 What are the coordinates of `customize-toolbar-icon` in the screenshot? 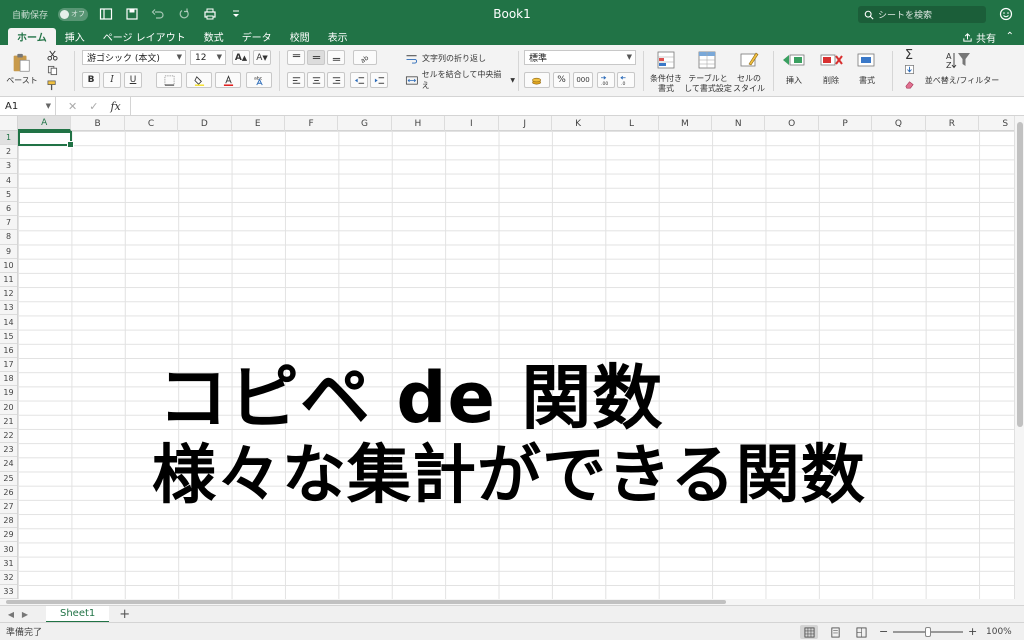 It's located at (236, 14).